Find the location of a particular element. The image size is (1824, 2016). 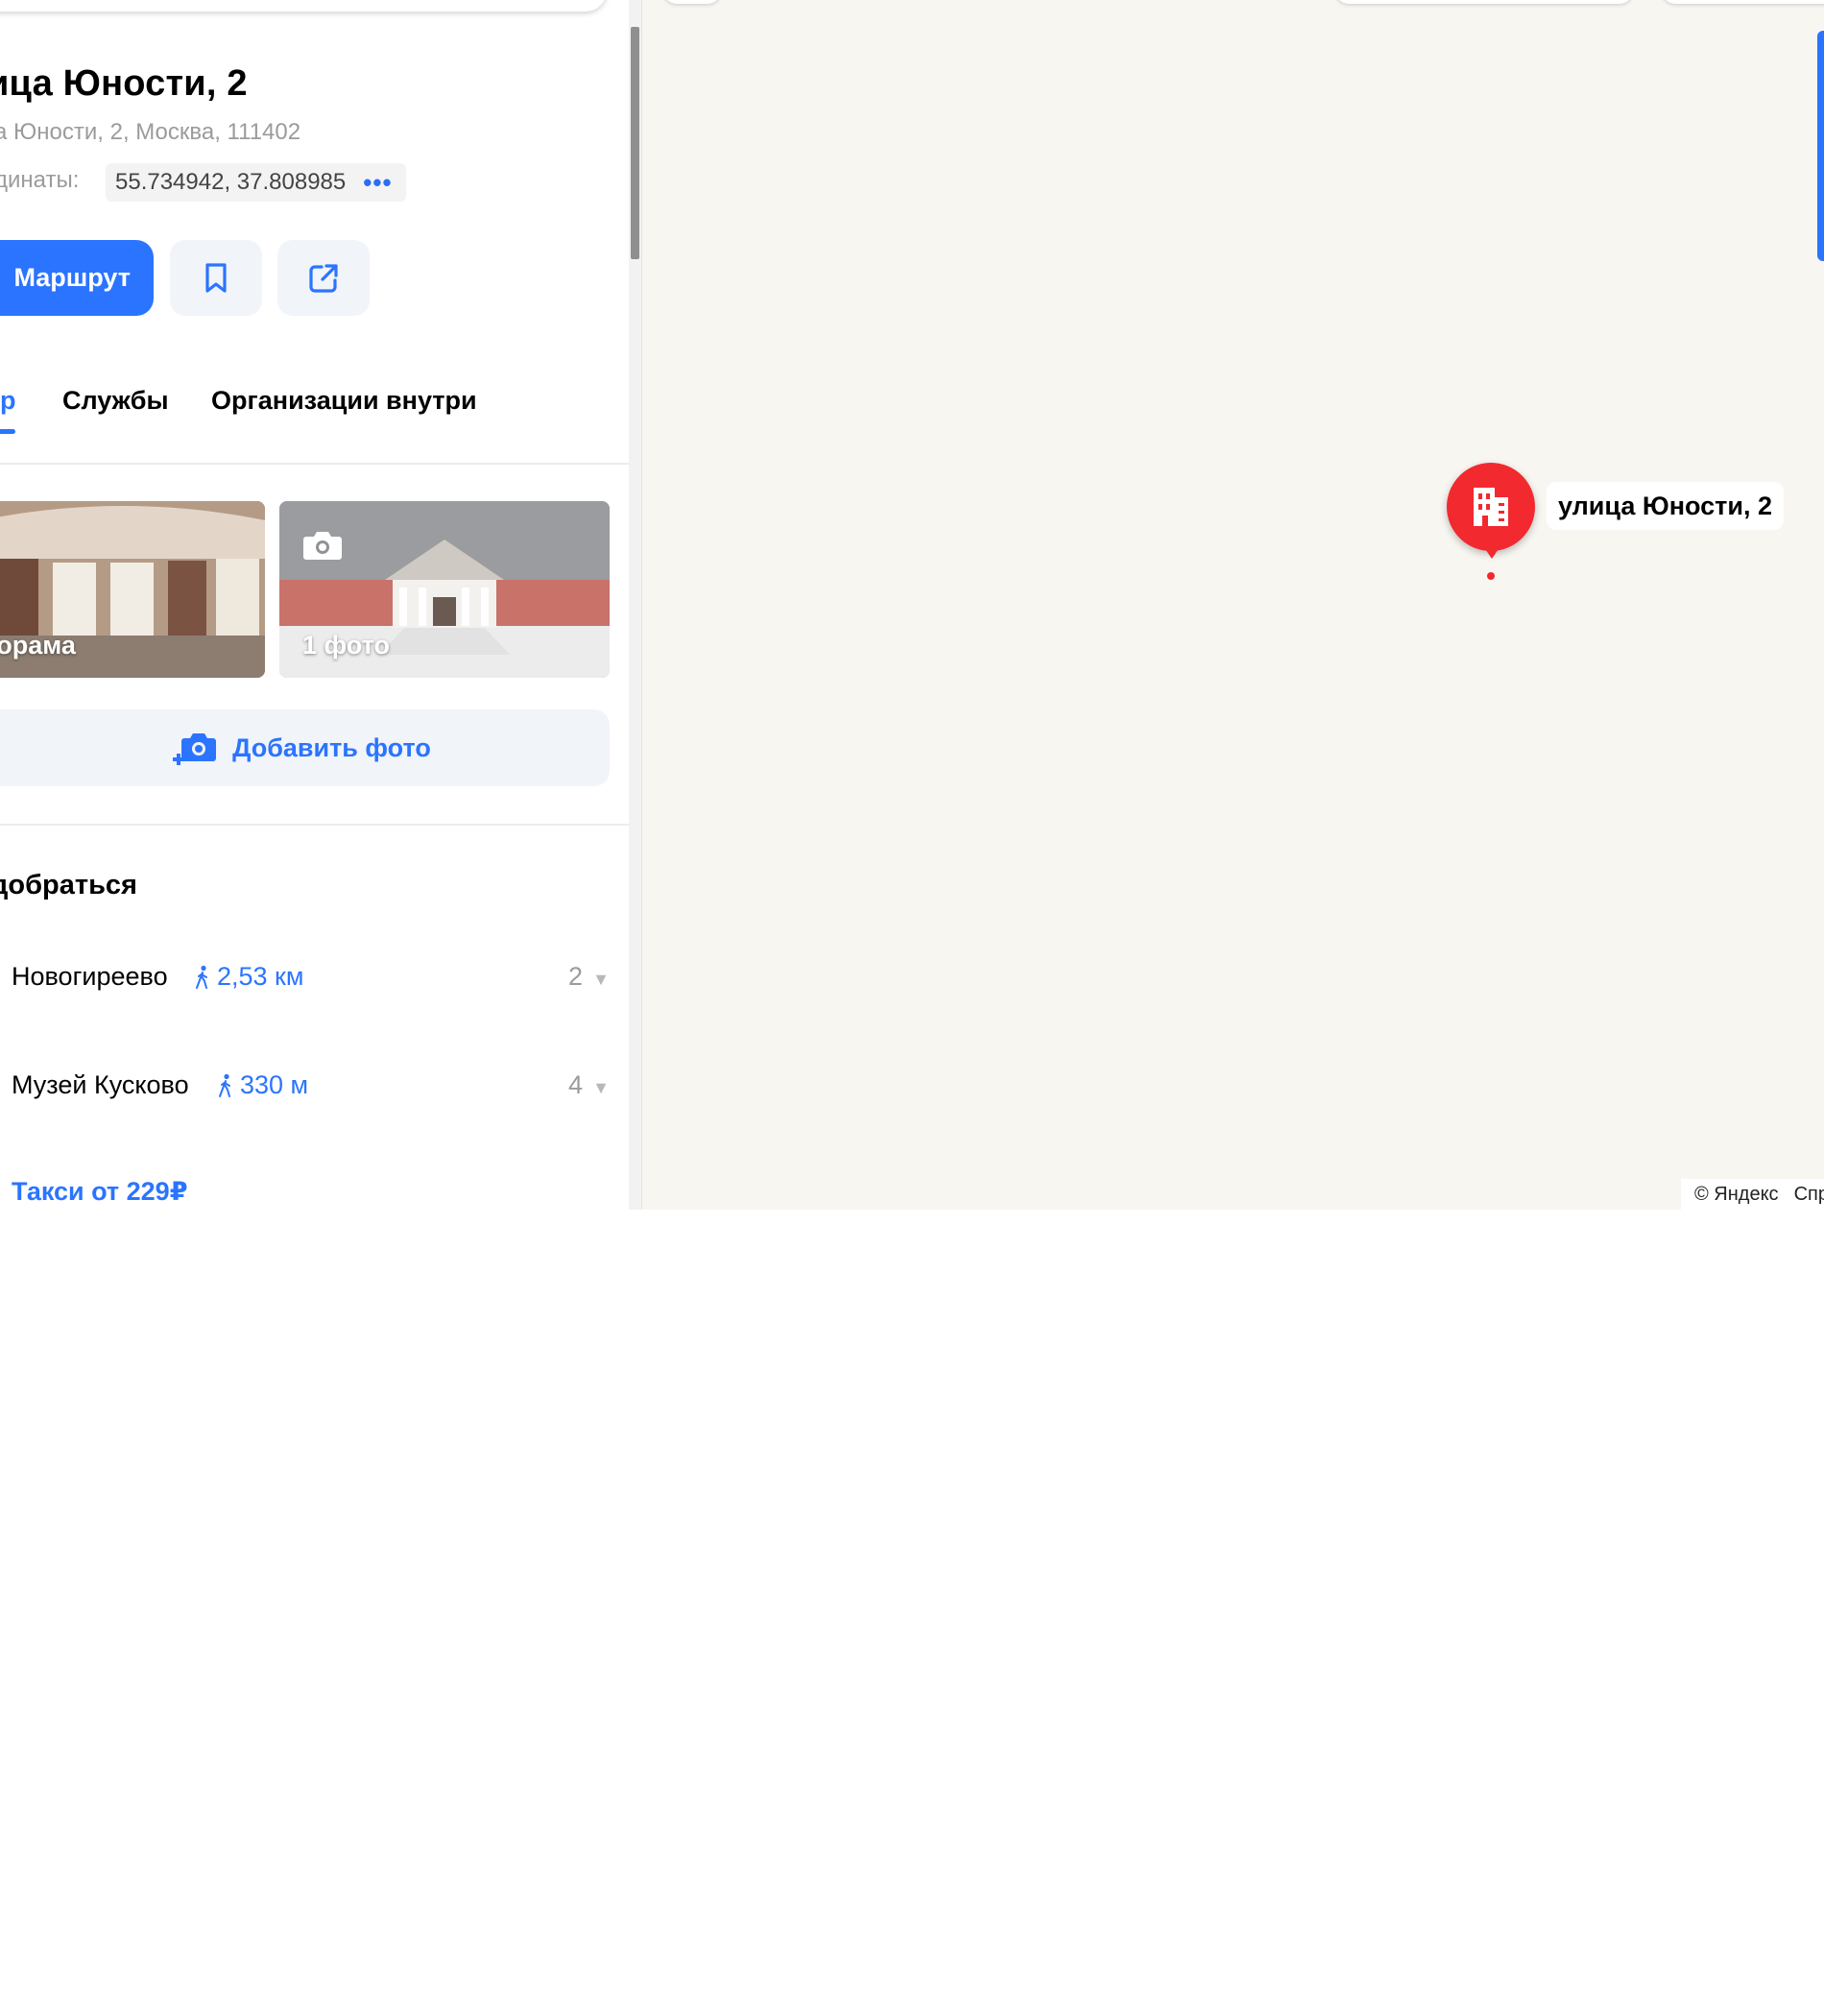

tab-overview: р is located at coordinates (8, 401).